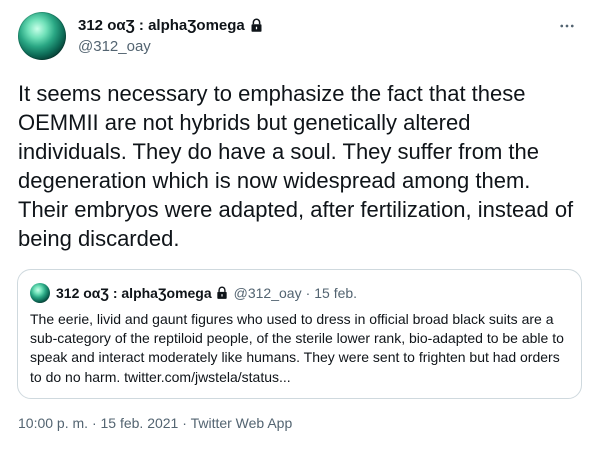 Image resolution: width=598 pixels, height=452 pixels. What do you see at coordinates (140, 423) in the screenshot?
I see `tweet-date: 15 feb. 2021` at bounding box center [140, 423].